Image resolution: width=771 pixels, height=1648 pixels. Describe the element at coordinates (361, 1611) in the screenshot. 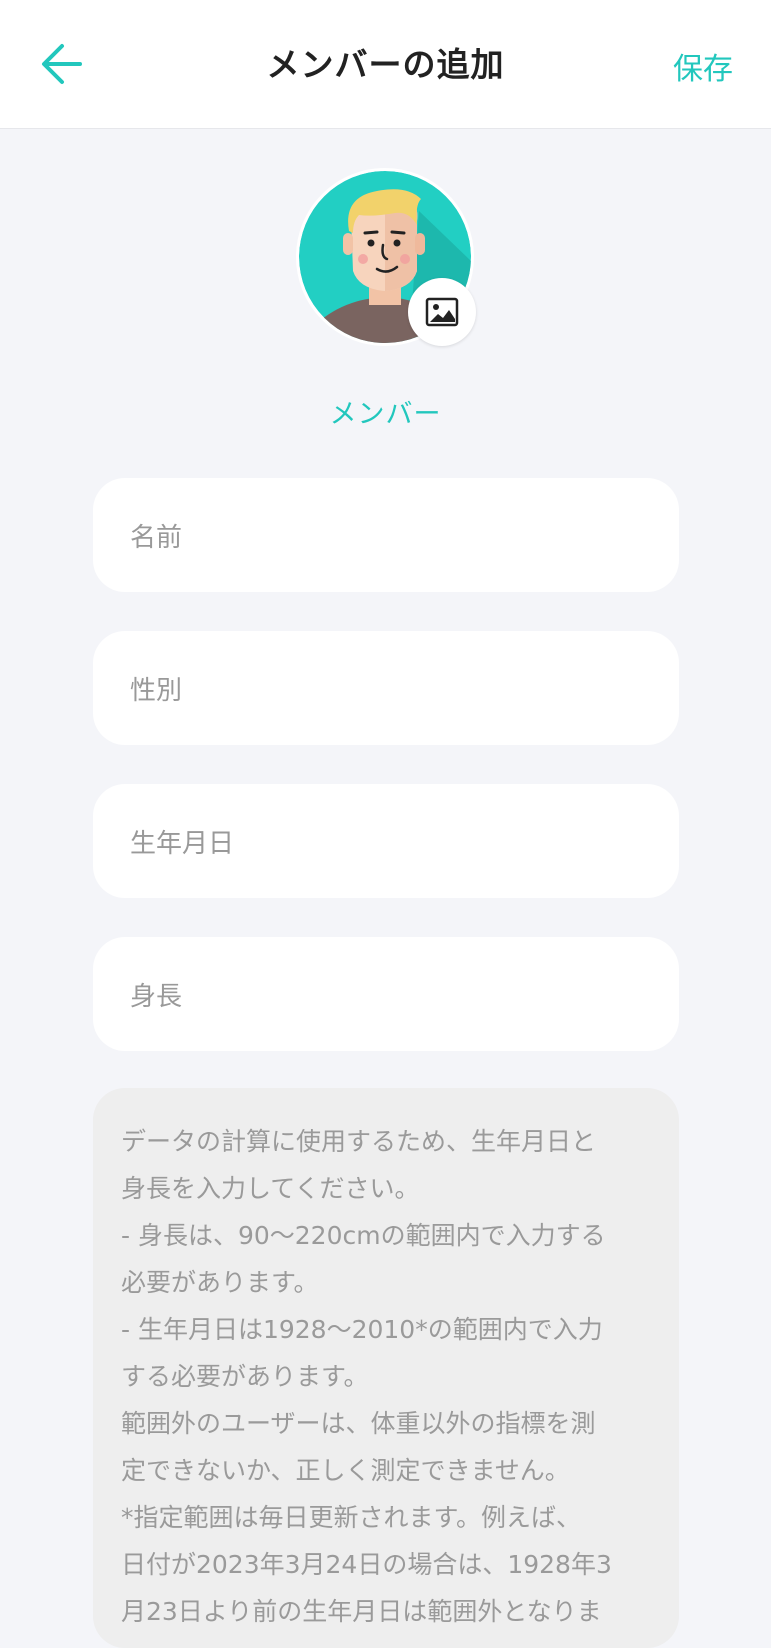

I see `note-line: 月23日より前の生年月日は範囲外となりま` at that location.